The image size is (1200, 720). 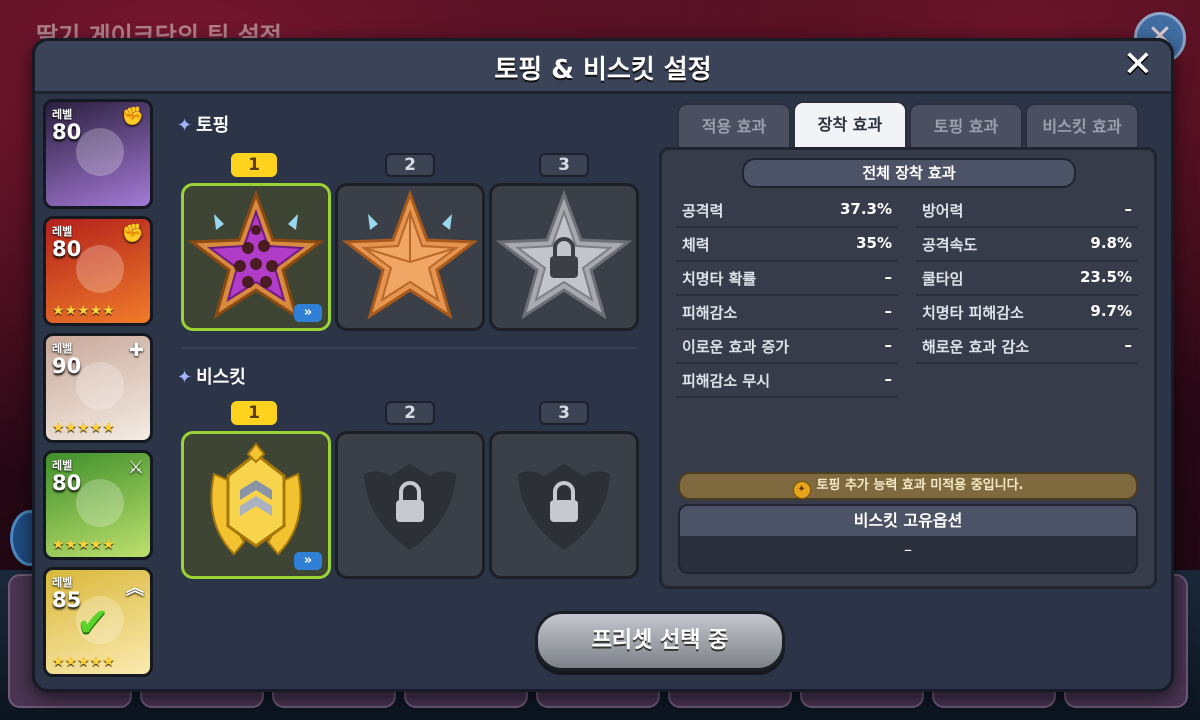 What do you see at coordinates (136, 350) in the screenshot?
I see `plus-icon: ✚` at bounding box center [136, 350].